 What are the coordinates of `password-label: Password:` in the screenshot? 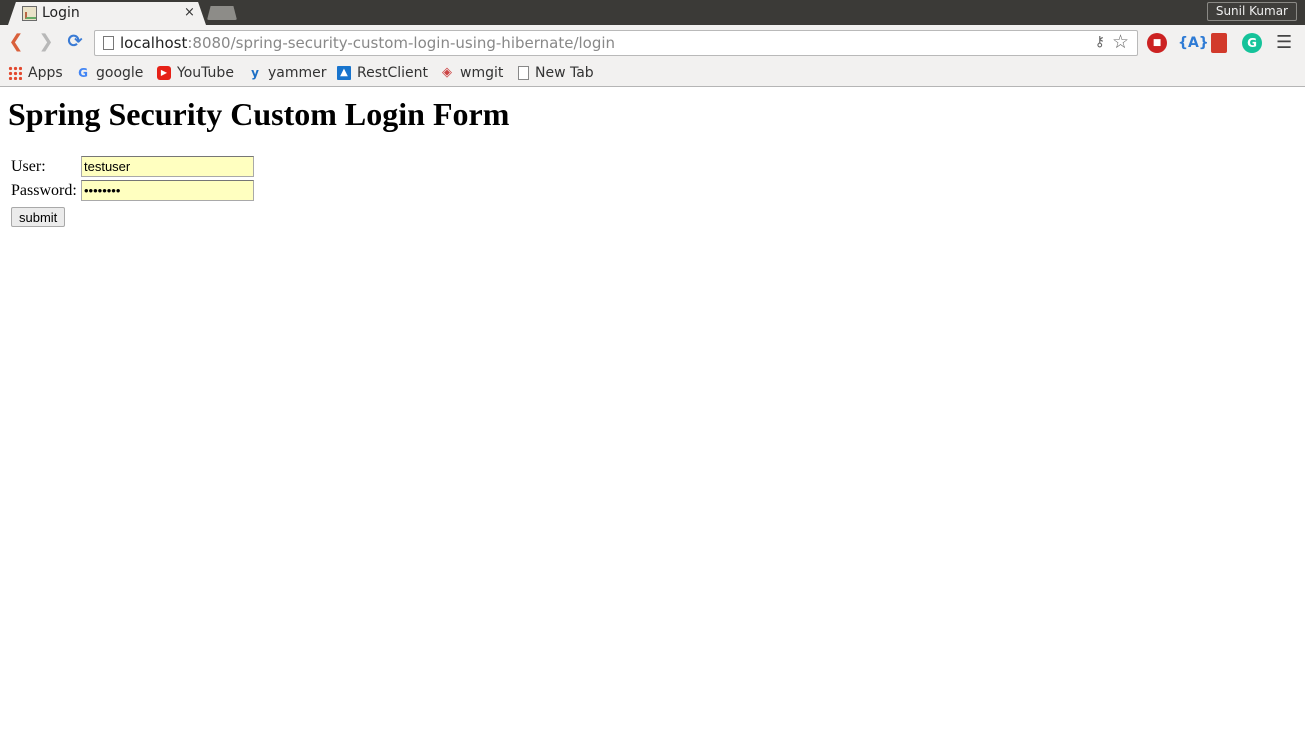 It's located at (44, 190).